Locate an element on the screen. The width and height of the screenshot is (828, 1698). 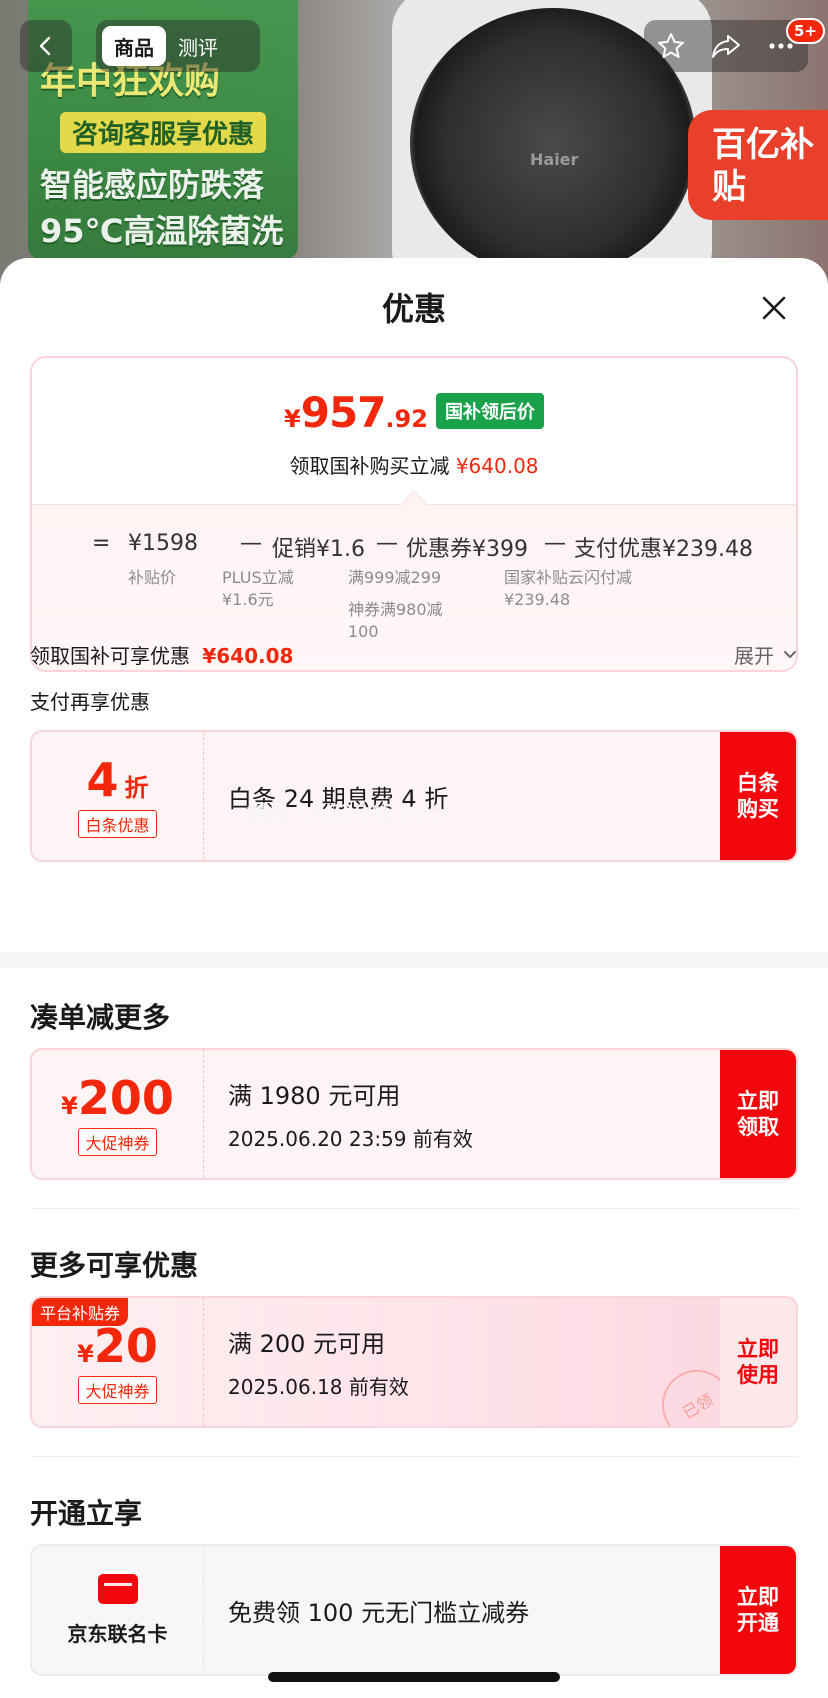
expand-label: 展开 is located at coordinates (754, 656).